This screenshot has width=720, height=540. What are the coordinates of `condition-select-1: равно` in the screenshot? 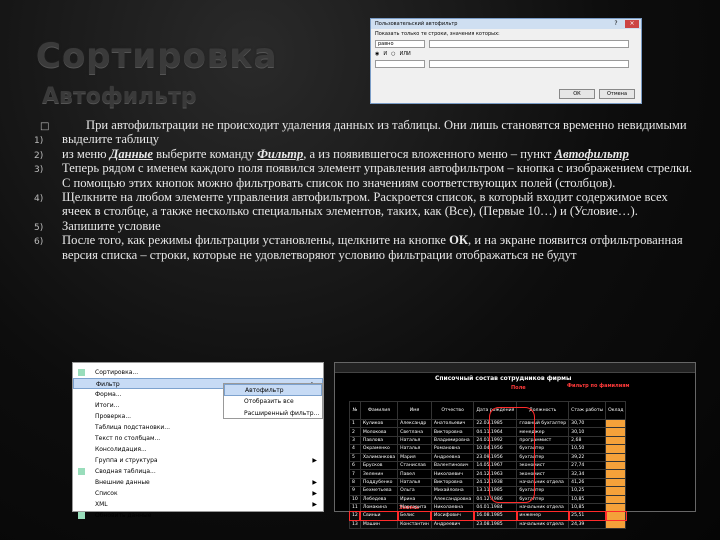 It's located at (400, 44).